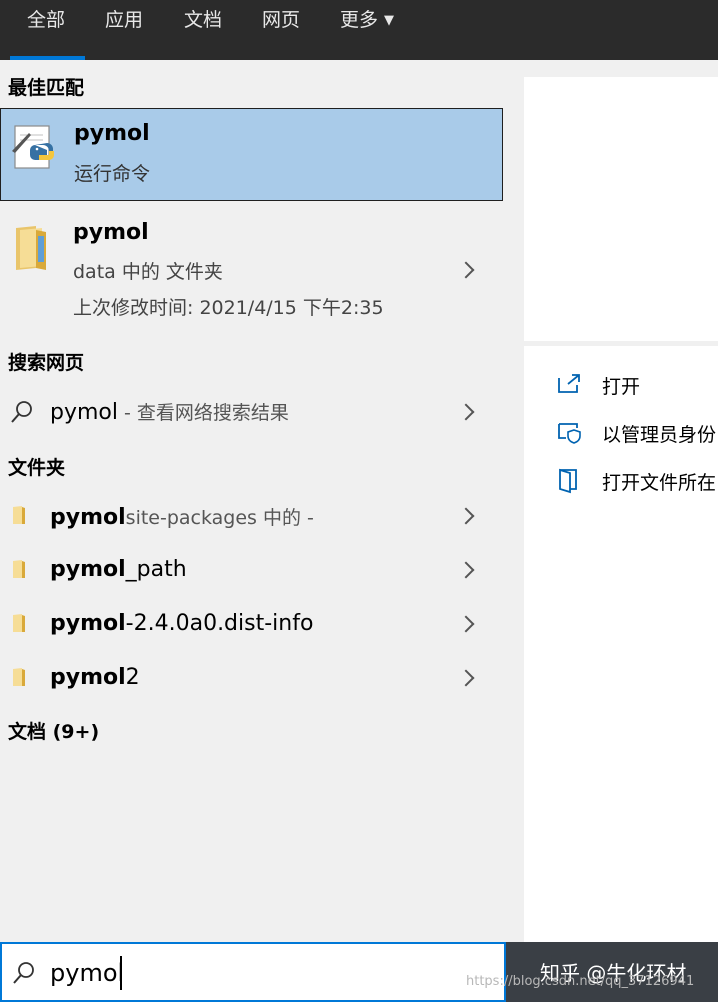  I want to click on folder-result-modified: 上次修改时间: 2021/4/15 下午2:35, so click(228, 308).